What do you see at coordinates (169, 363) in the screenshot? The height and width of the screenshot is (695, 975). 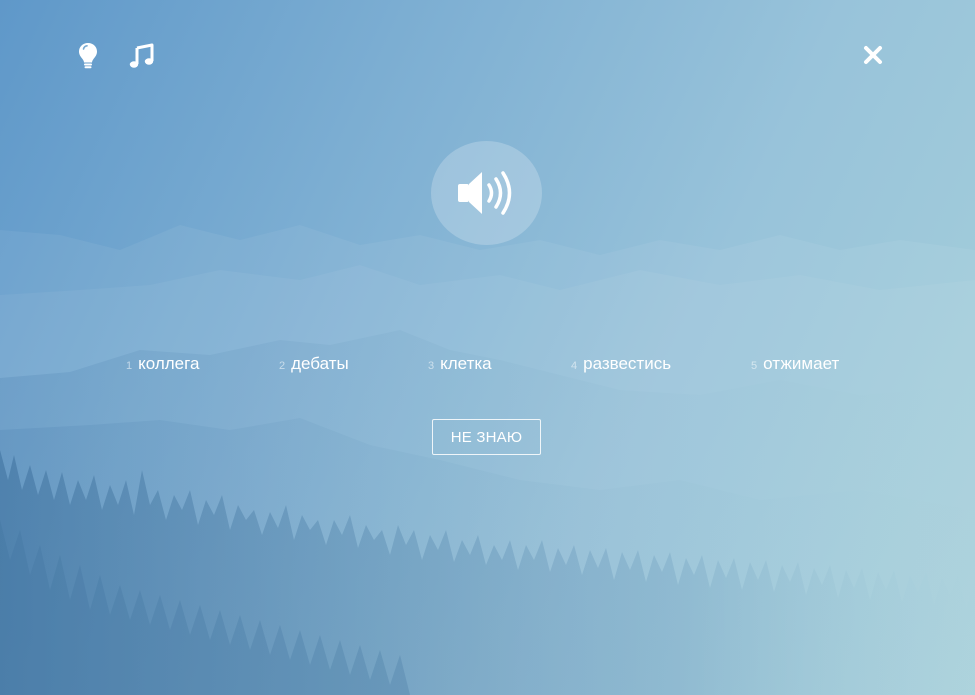 I see `option-word: коллега` at bounding box center [169, 363].